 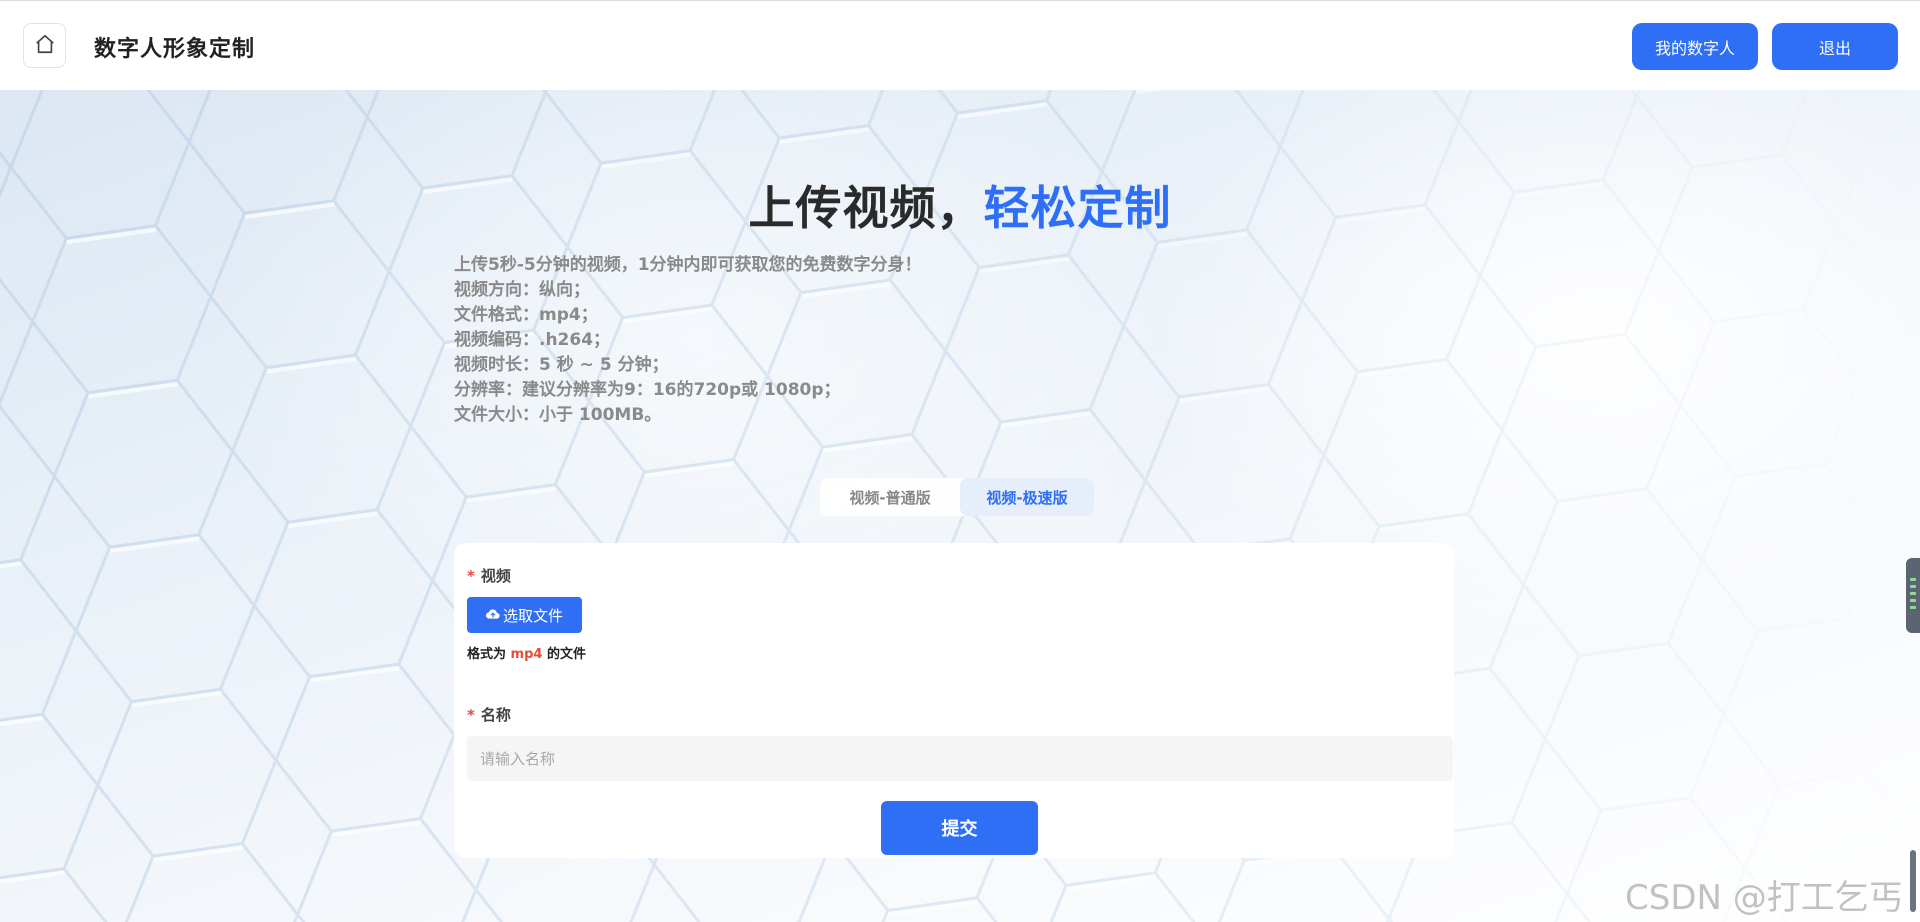 I want to click on requirement-line: 视频方向：纵向；, so click(x=522, y=290).